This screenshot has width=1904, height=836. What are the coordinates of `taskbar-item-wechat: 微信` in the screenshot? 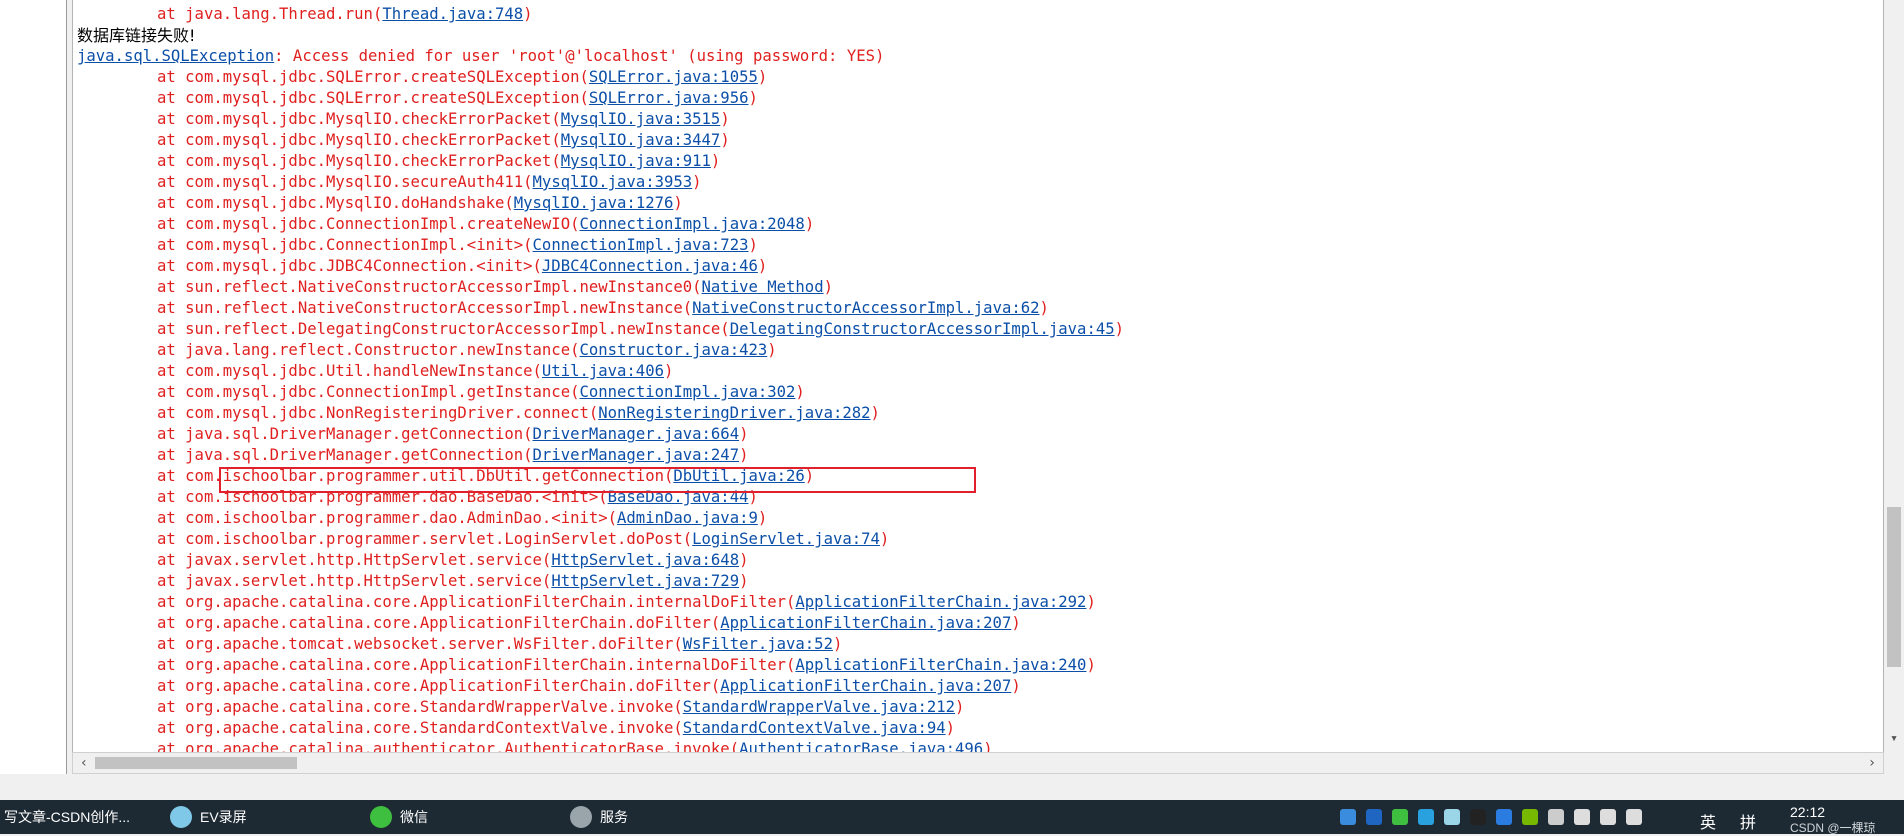 It's located at (399, 817).